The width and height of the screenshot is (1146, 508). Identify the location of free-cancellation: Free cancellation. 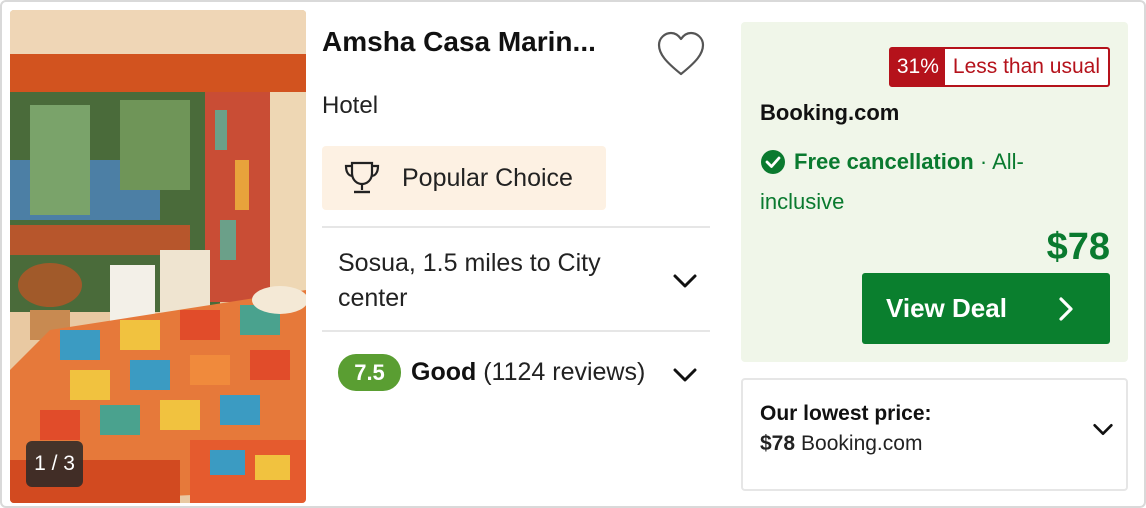
(884, 161).